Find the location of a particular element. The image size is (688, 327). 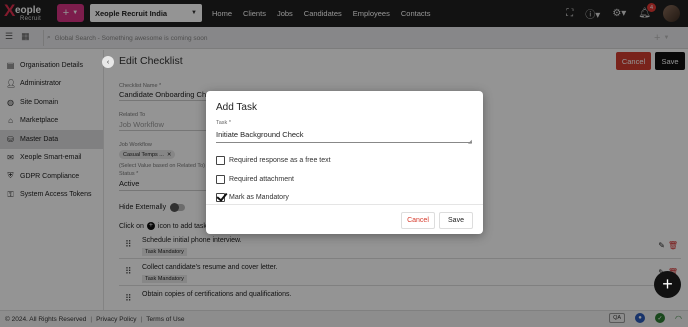

sidebar-collapse-button: ‹ is located at coordinates (108, 62).